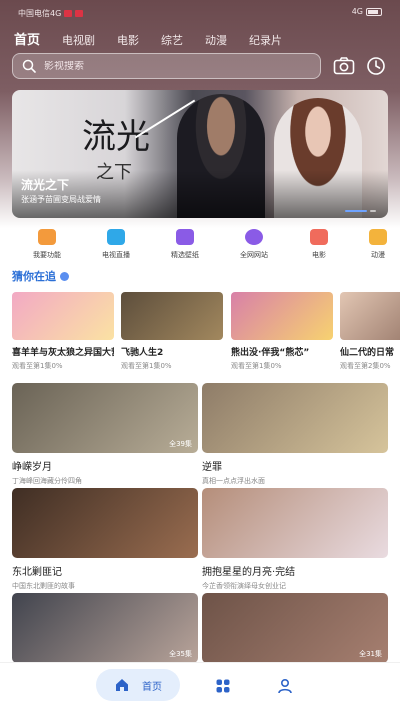 Image resolution: width=400 pixels, height=711 pixels. What do you see at coordinates (200, 13) in the screenshot?
I see `status-bar: 中国电信4G 4G` at bounding box center [200, 13].